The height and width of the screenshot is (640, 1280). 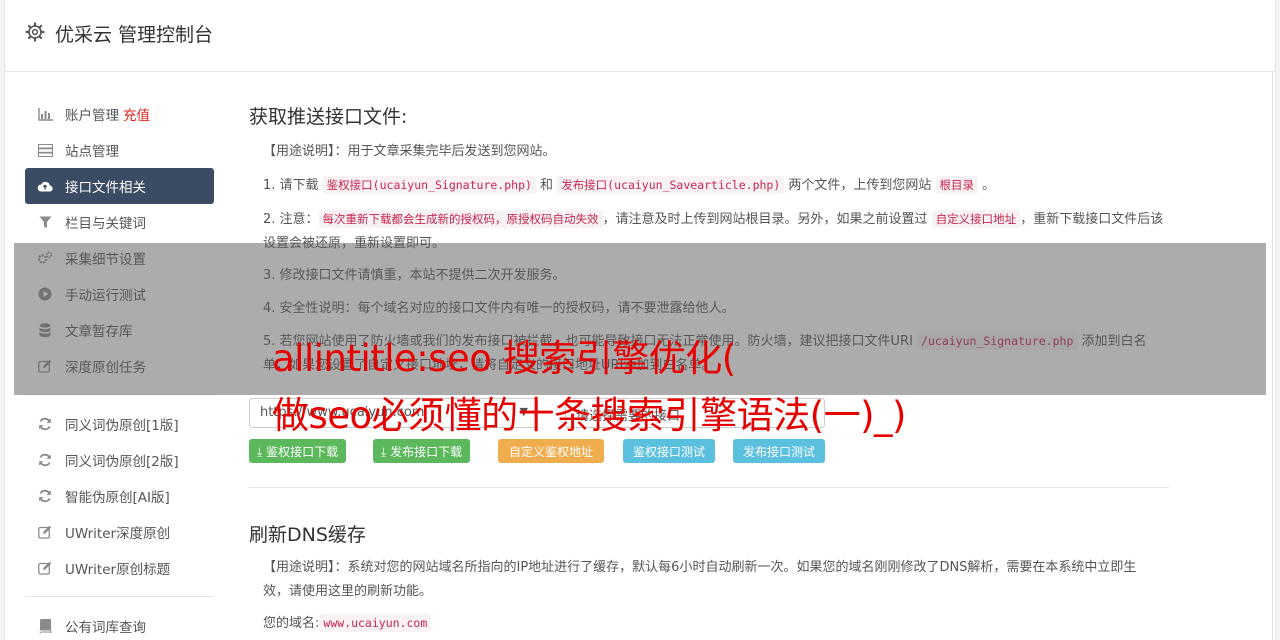 I want to click on domain-row: 您的域名: www.ucaiyun.com, so click(x=347, y=623).